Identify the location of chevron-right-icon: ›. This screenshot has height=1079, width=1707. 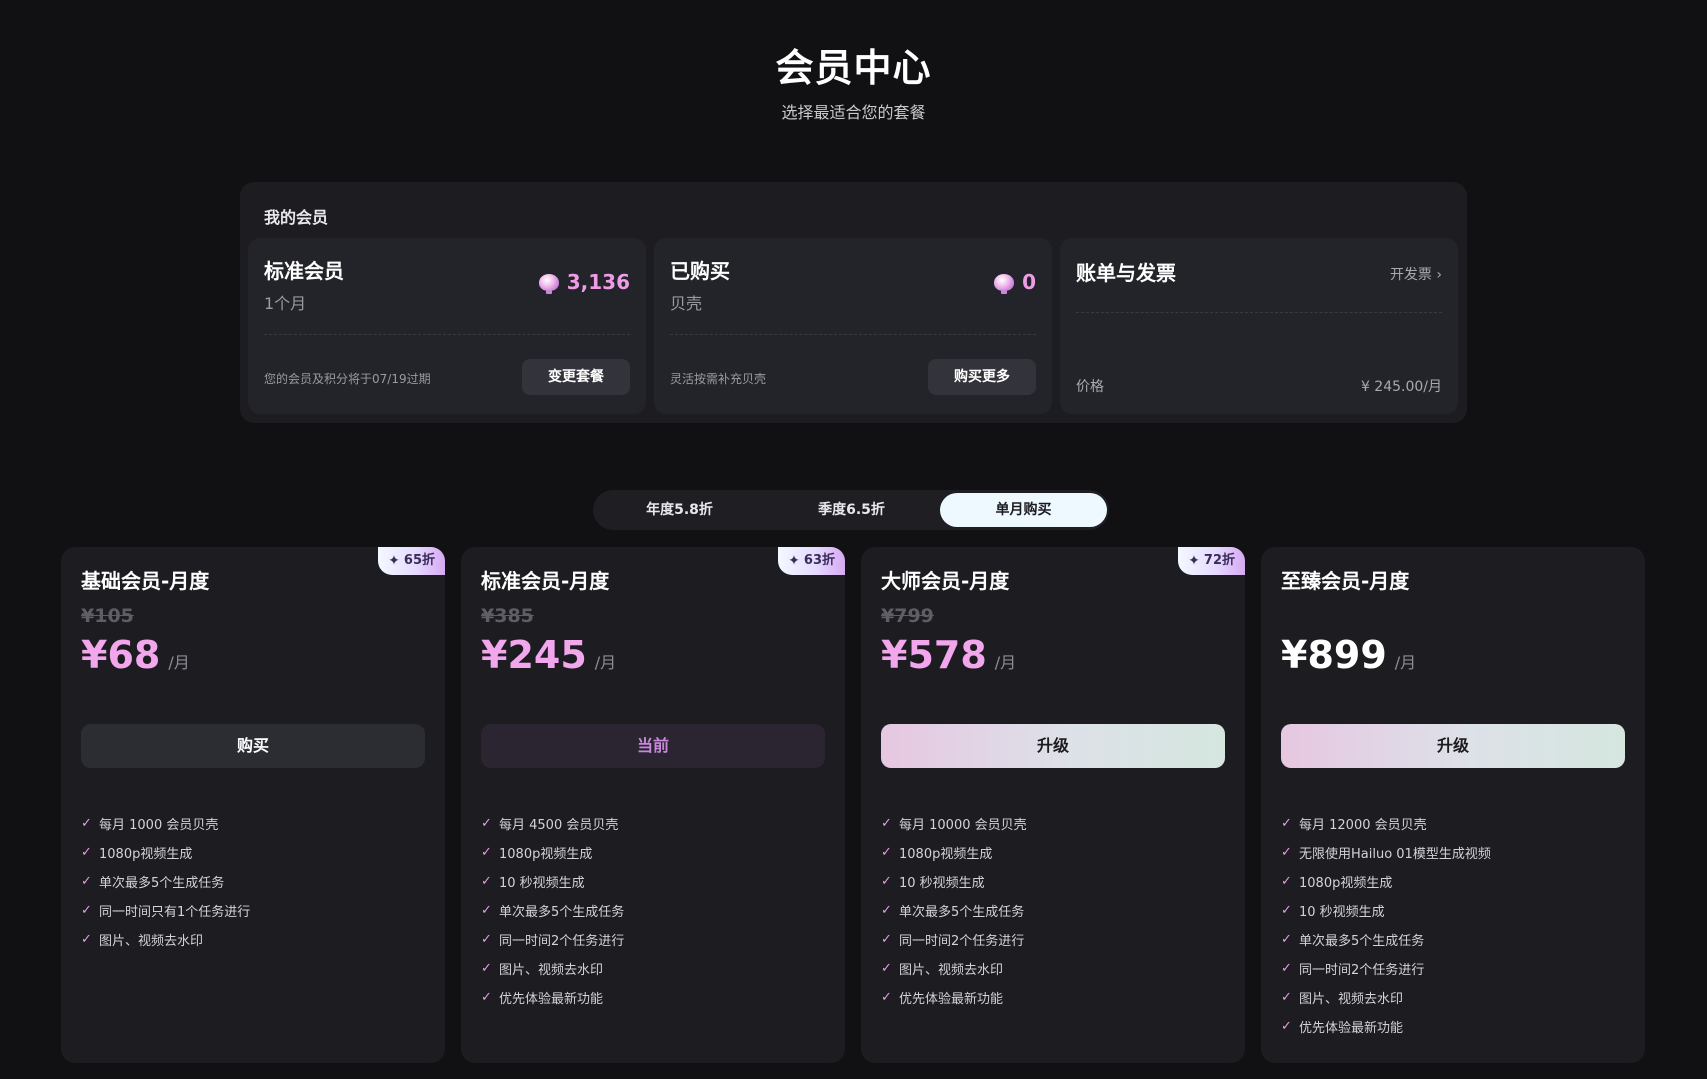
(1439, 275).